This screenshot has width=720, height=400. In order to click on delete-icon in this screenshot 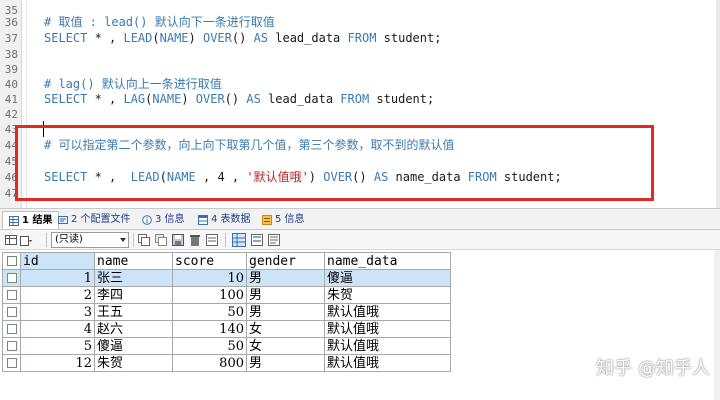, I will do `click(195, 240)`.